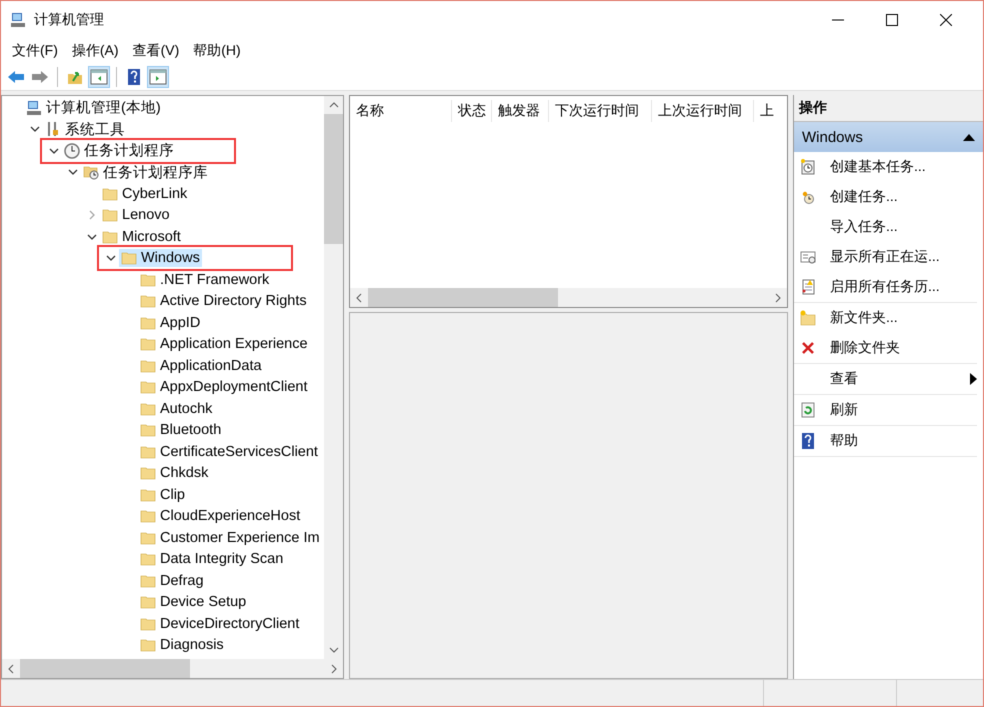  I want to click on scroll-up-icon, so click(333, 105).